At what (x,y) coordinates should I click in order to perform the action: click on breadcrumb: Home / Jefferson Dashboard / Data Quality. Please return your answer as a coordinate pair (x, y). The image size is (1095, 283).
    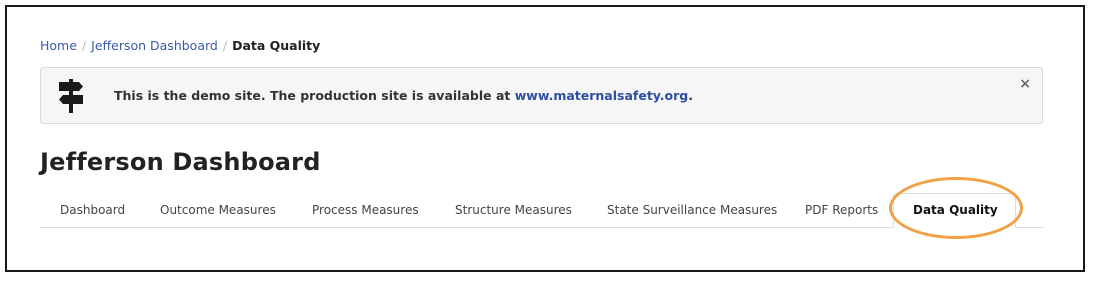
    Looking at the image, I should click on (180, 46).